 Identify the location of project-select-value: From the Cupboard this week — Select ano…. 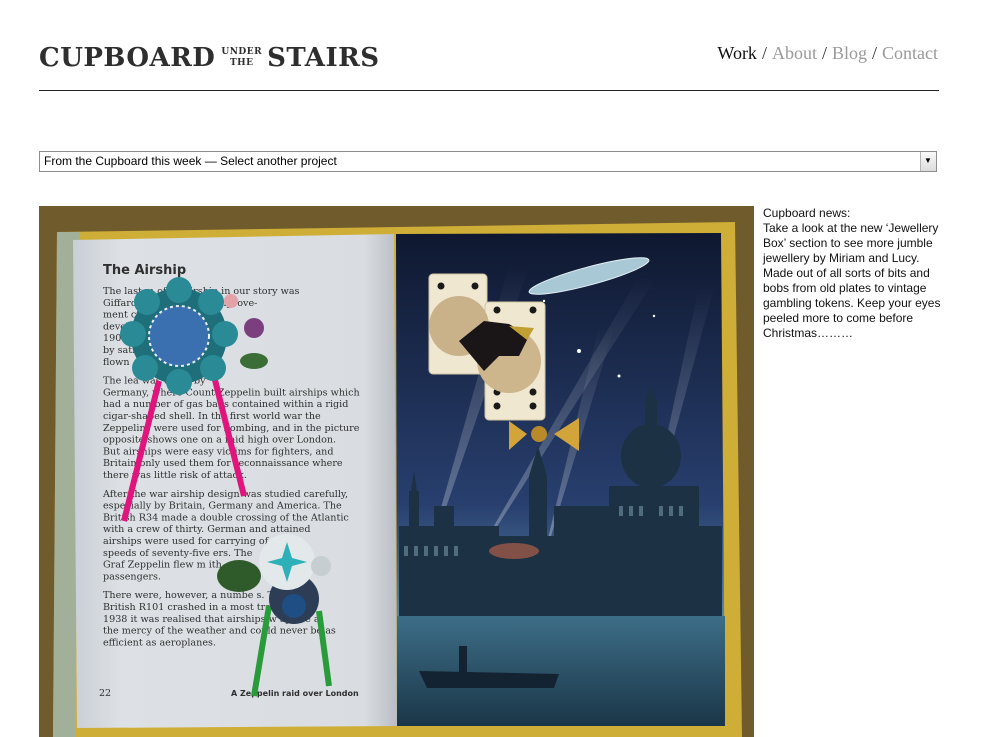
(190, 161).